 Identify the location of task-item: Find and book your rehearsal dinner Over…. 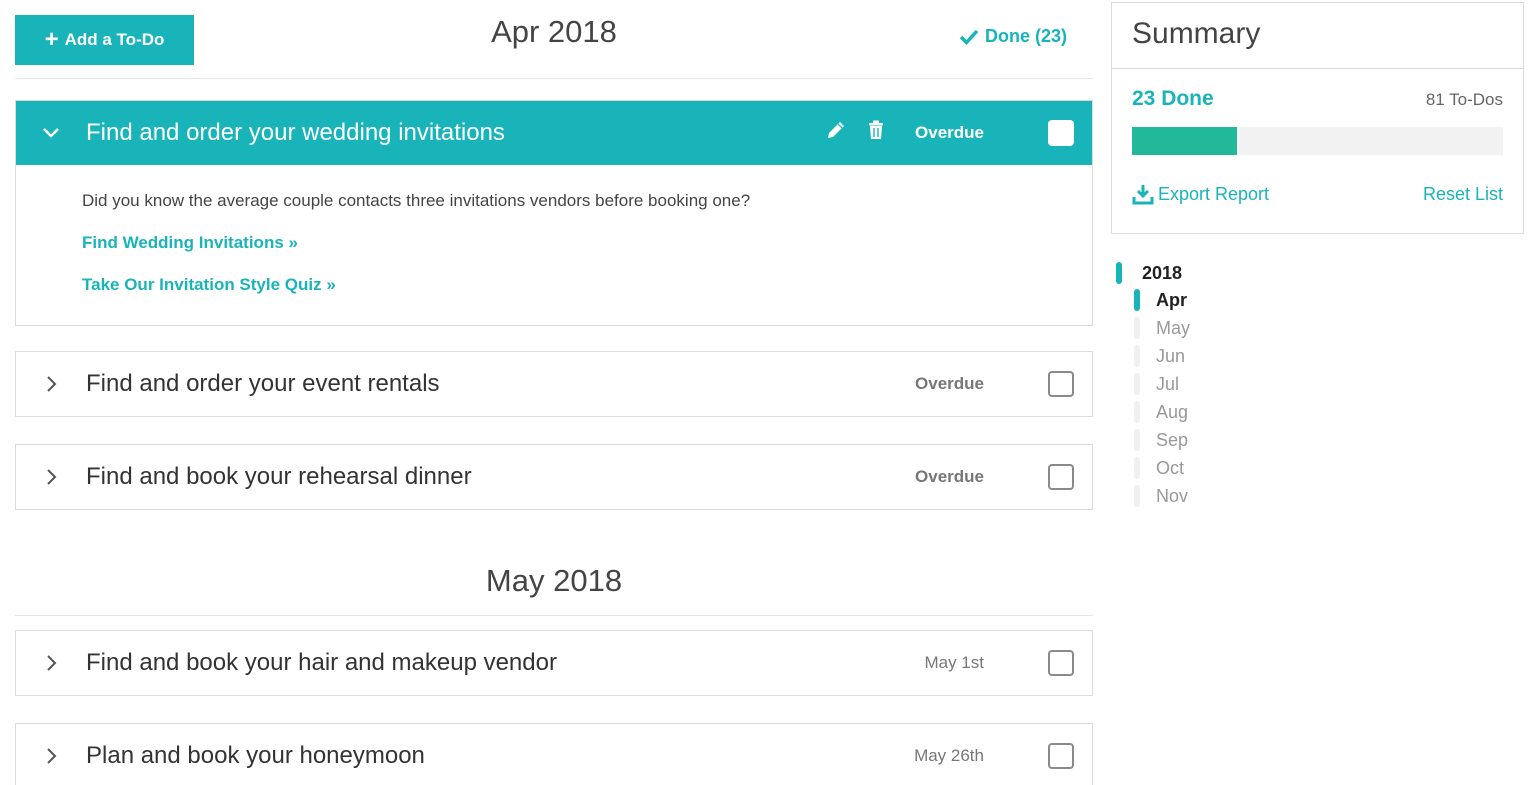
(554, 477).